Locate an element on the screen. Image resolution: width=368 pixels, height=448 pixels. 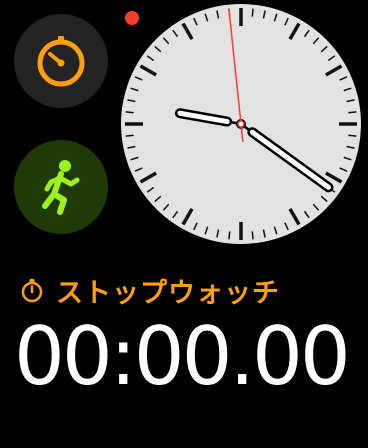
timer-complication is located at coordinates (61, 61).